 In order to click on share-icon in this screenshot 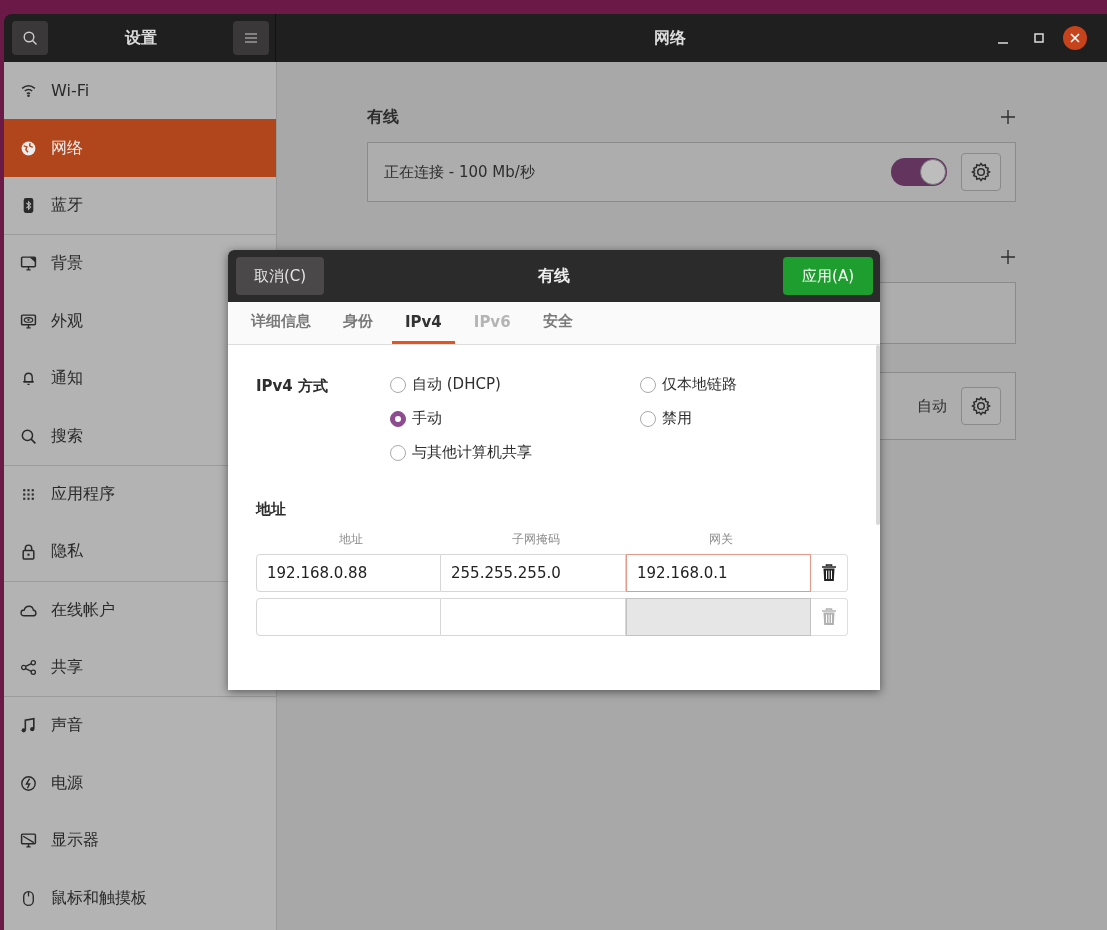, I will do `click(28, 668)`.